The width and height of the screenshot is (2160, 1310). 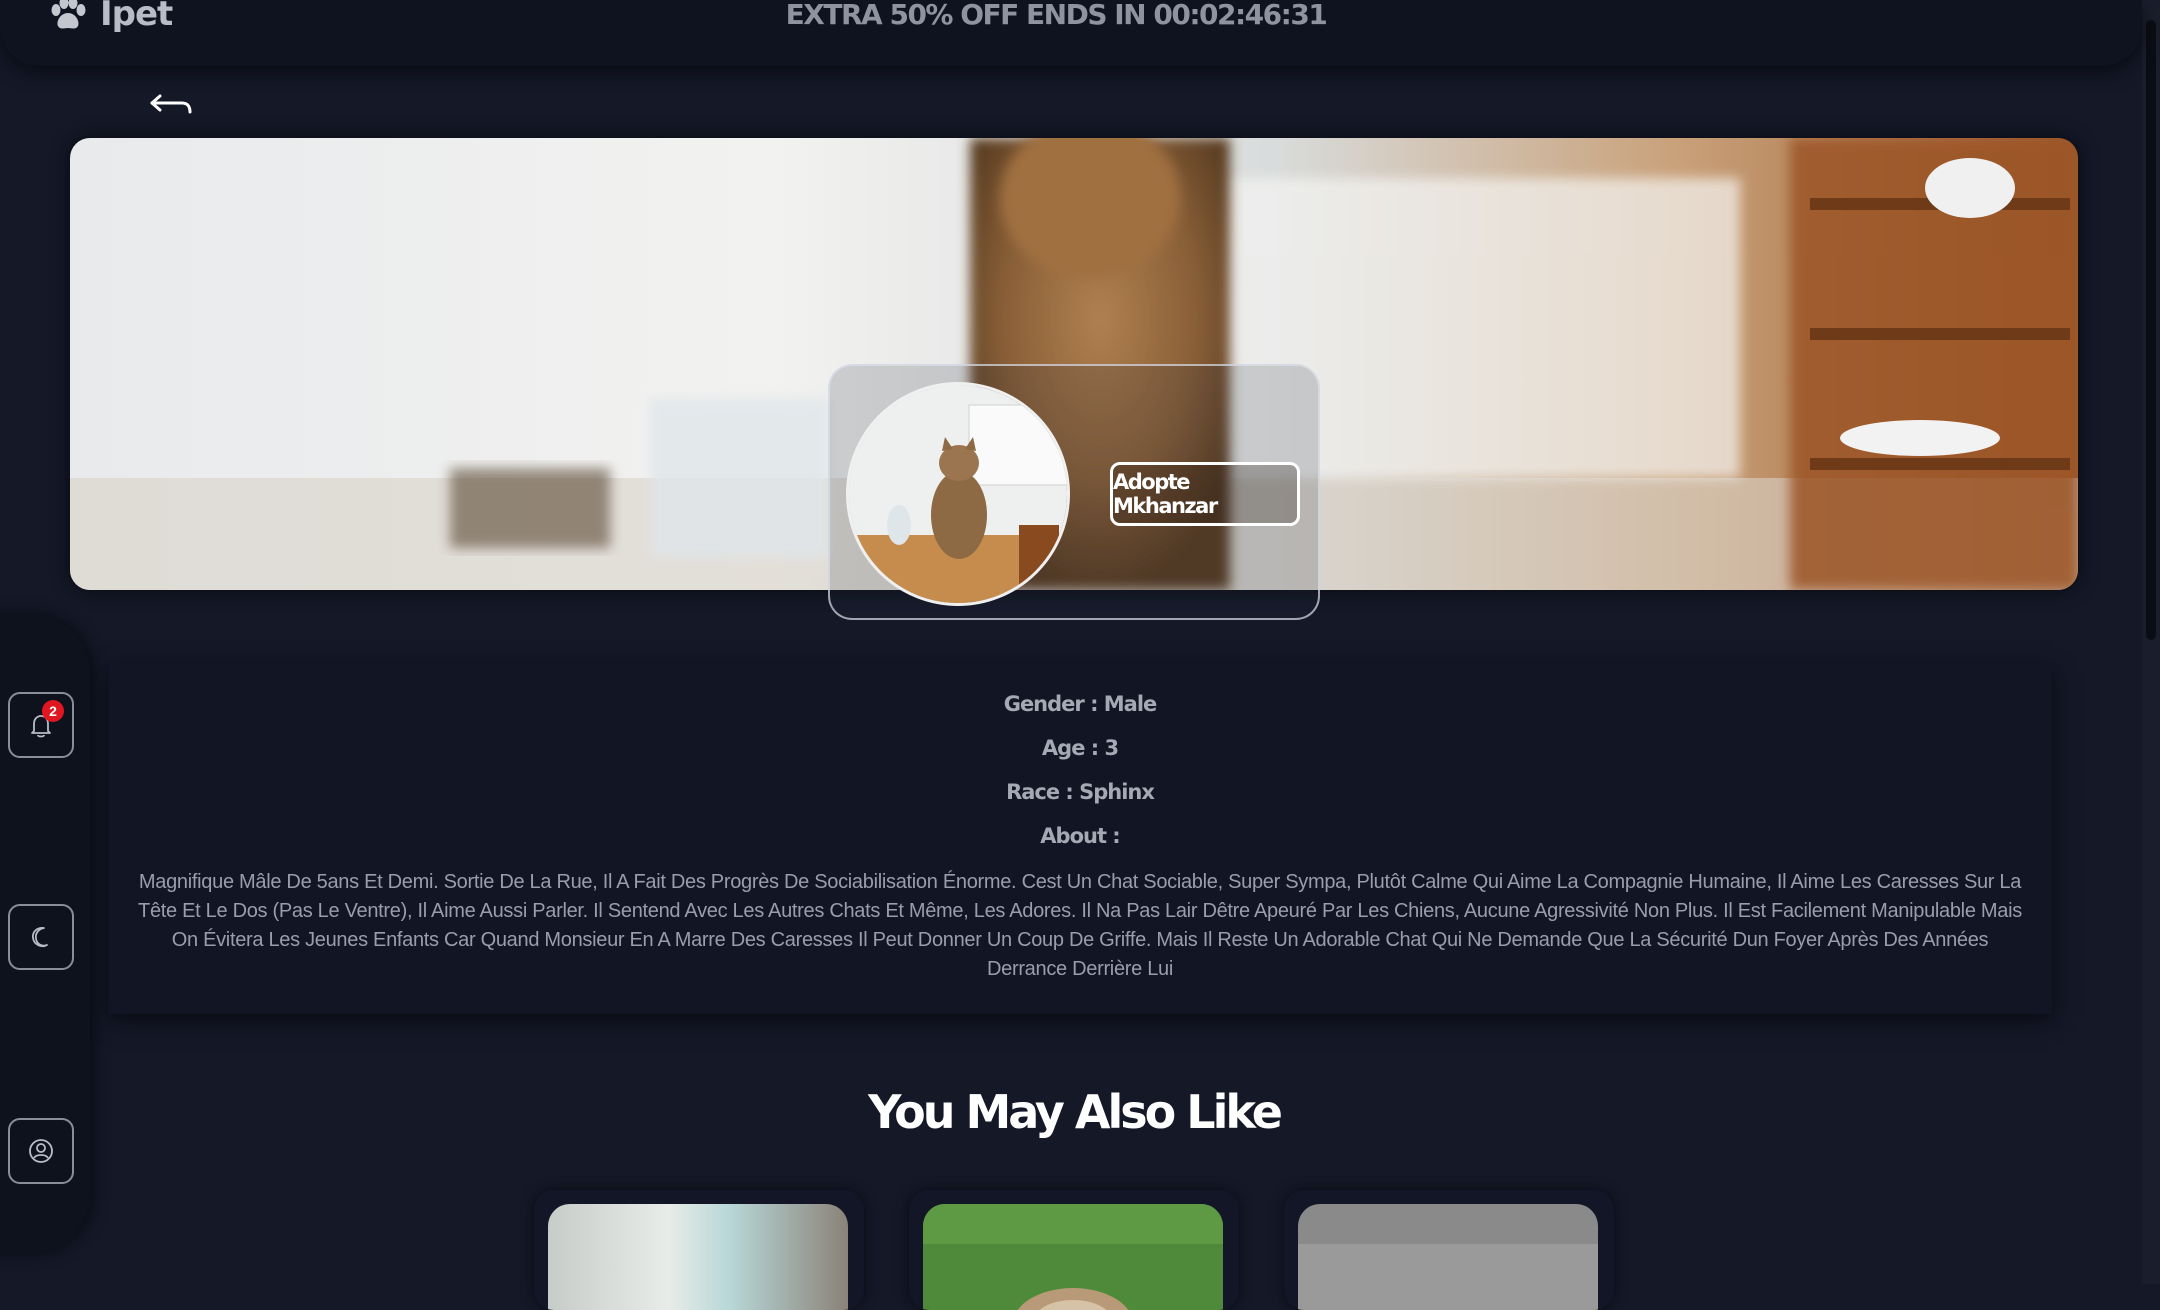 I want to click on moon-icon, so click(x=39, y=937).